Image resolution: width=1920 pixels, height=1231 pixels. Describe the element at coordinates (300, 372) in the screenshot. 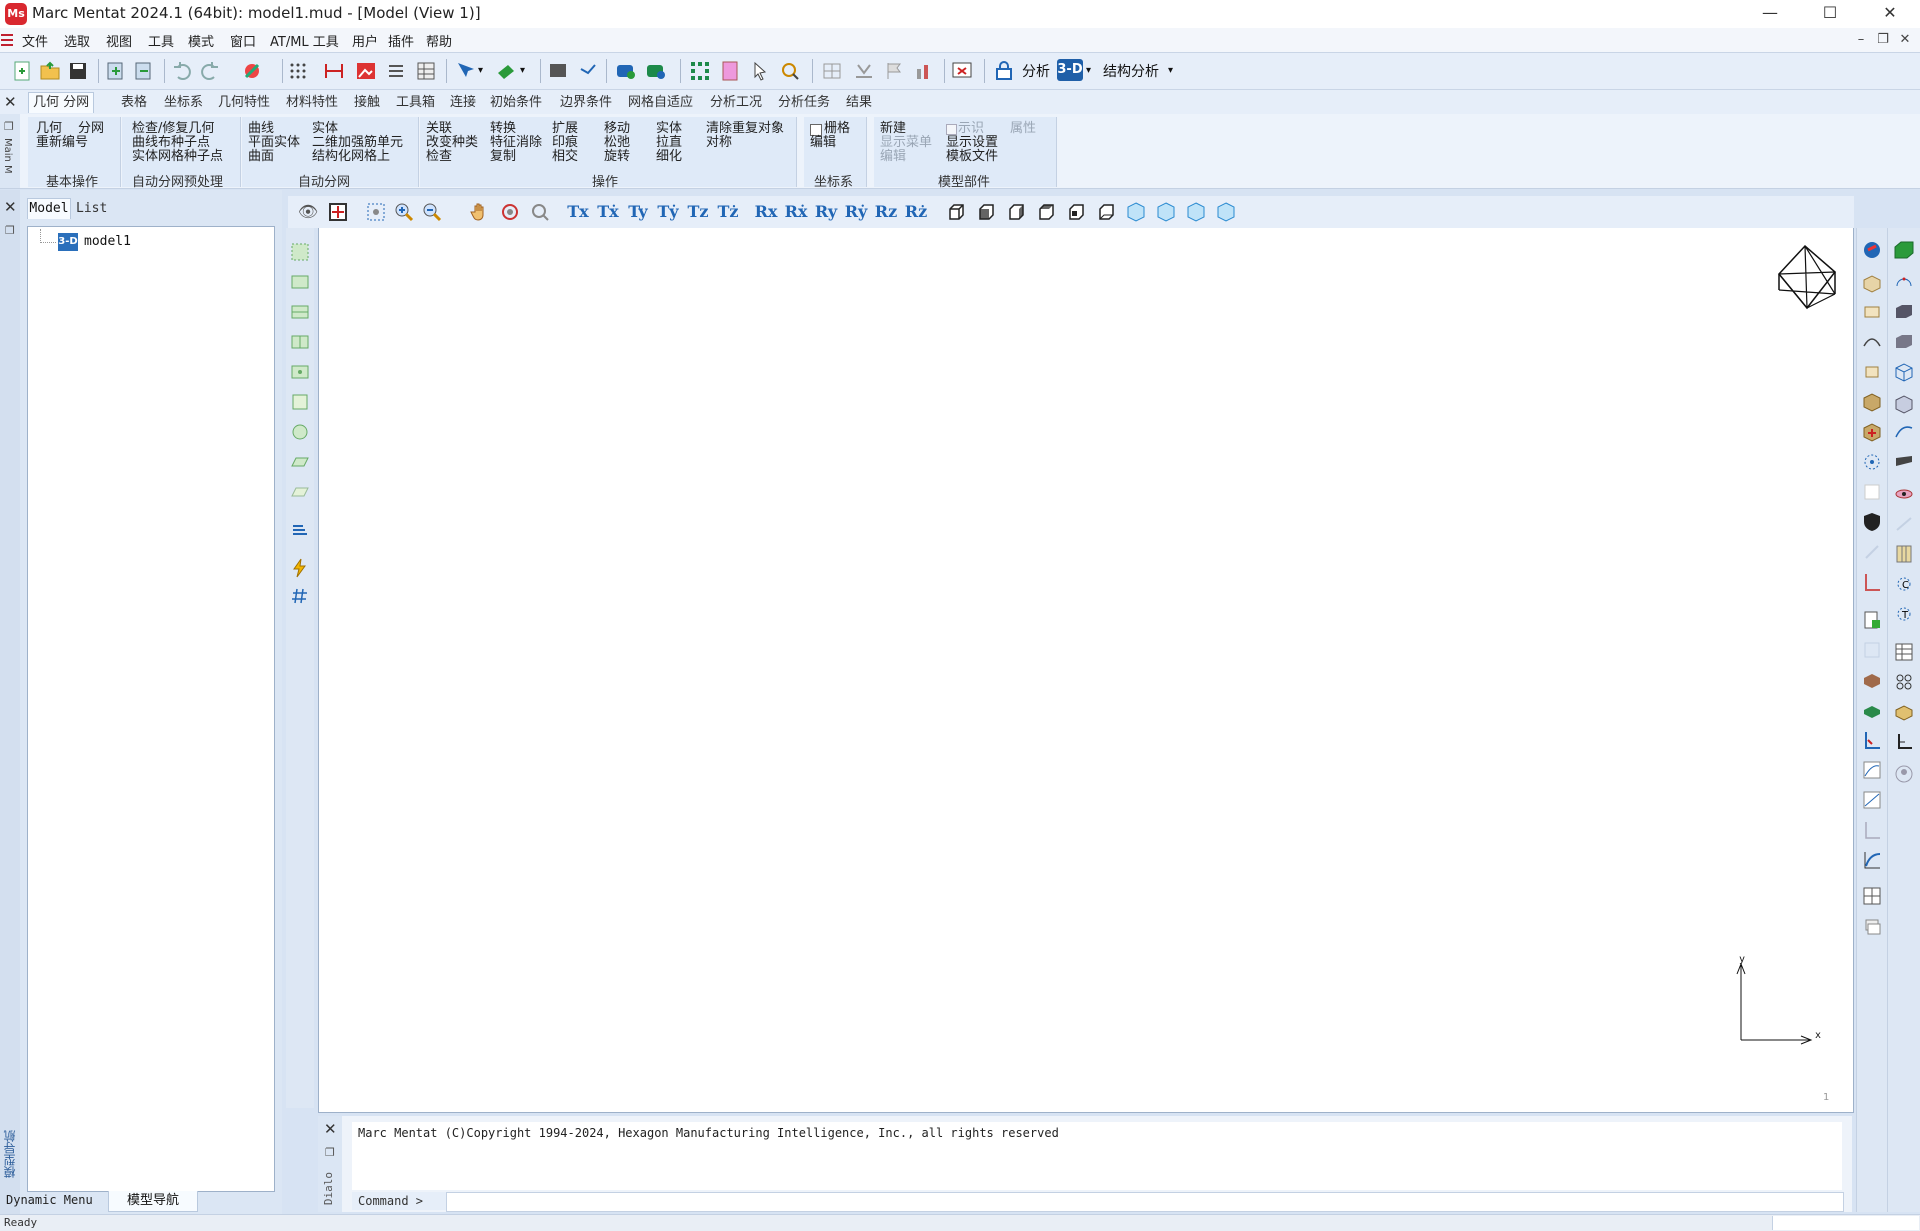

I see `select-faces-icon` at that location.